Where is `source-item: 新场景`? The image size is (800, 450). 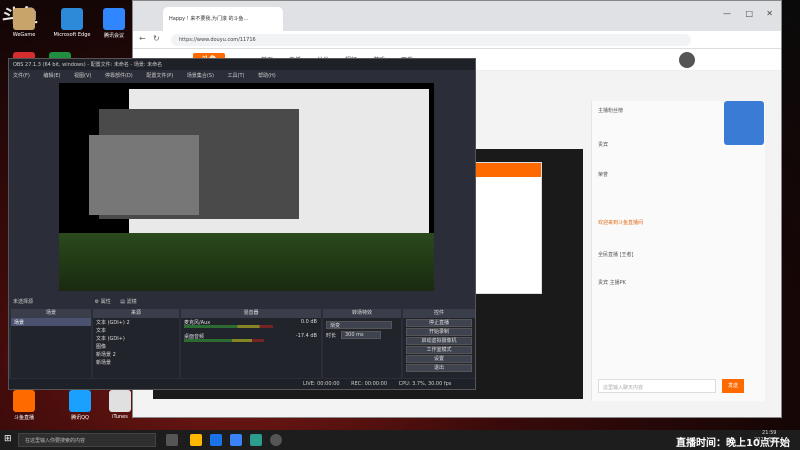 source-item: 新场景 is located at coordinates (136, 362).